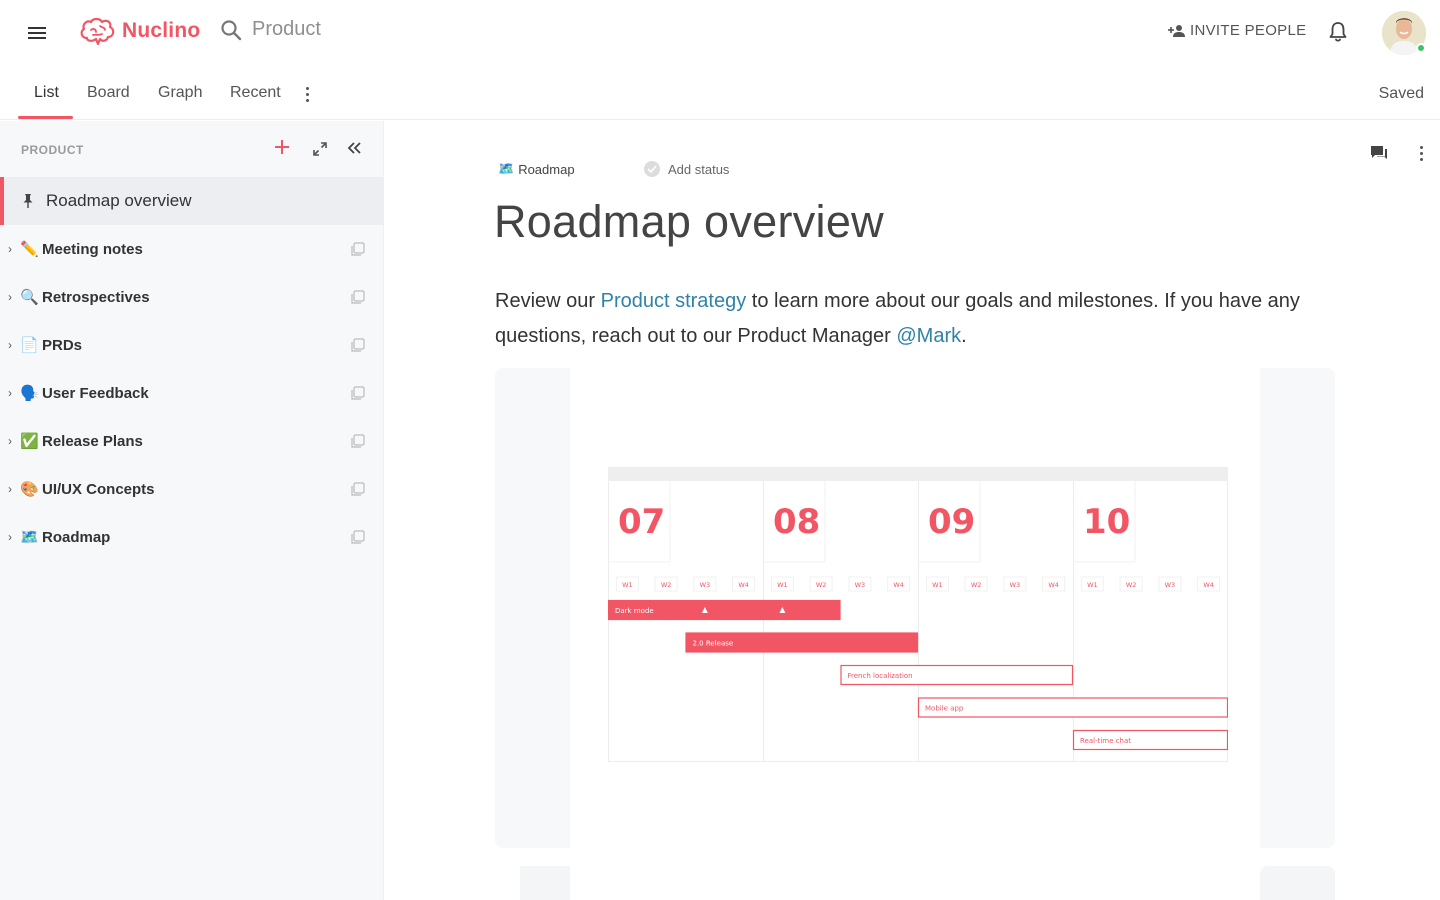  I want to click on document-icon: 📄, so click(29, 345).